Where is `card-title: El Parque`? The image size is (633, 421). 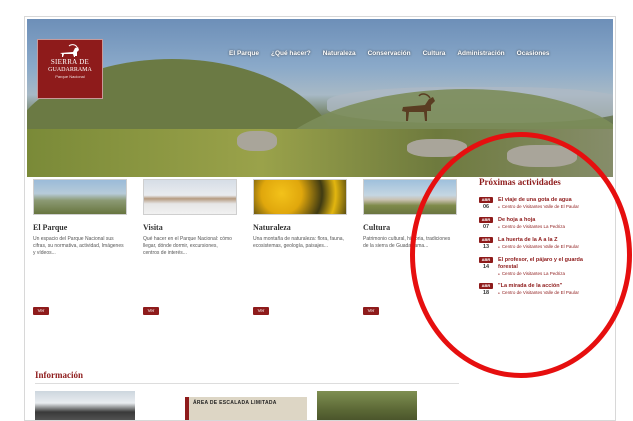
card-title: El Parque is located at coordinates (79, 227).